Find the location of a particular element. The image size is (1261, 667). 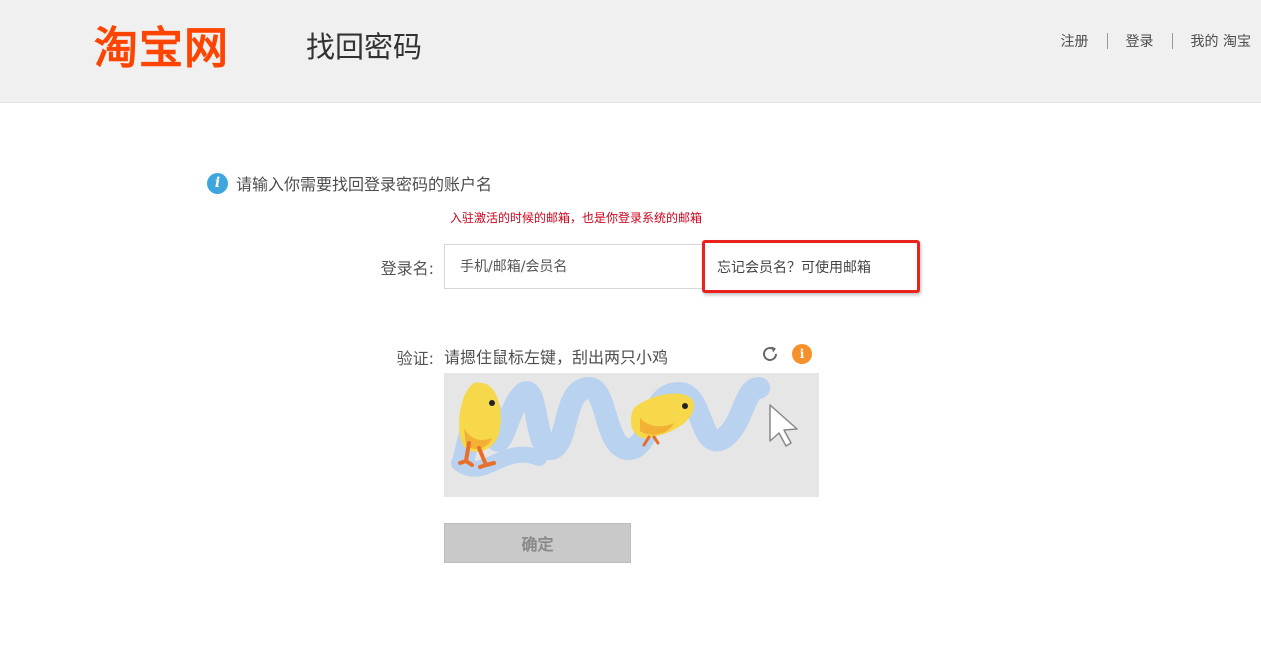

page-title: 找回密码 is located at coordinates (364, 47).